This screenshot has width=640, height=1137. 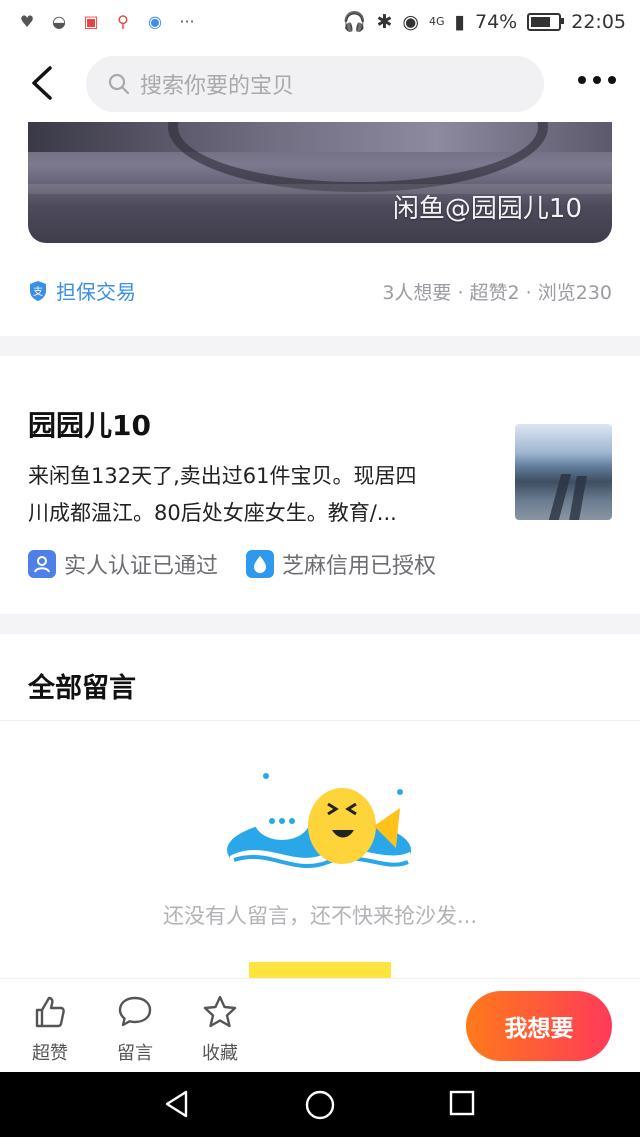 I want to click on network-type: 4G, so click(x=437, y=21).